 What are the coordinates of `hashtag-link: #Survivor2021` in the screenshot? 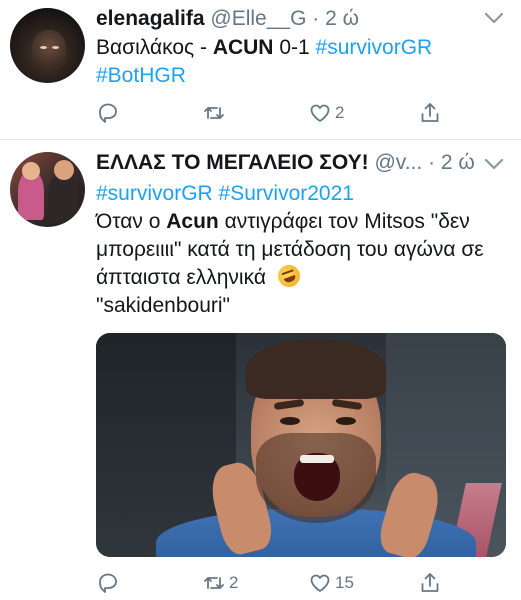 It's located at (286, 193).